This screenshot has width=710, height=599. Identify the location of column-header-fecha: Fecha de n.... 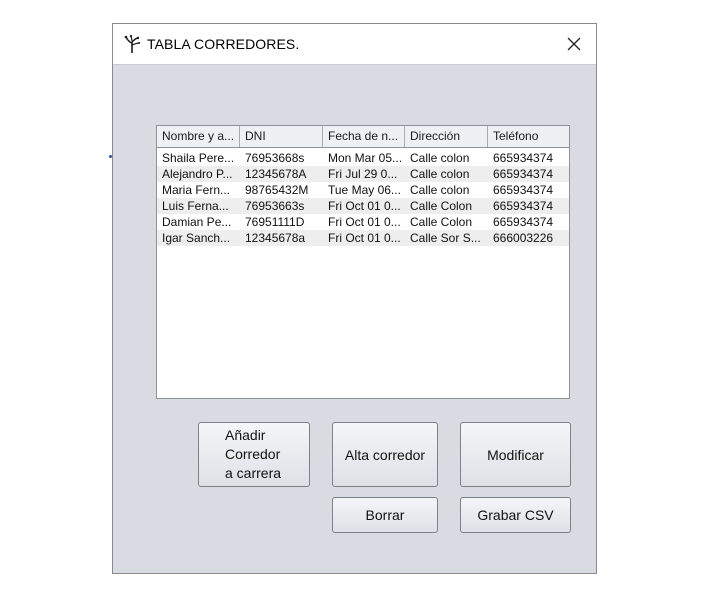
(364, 136).